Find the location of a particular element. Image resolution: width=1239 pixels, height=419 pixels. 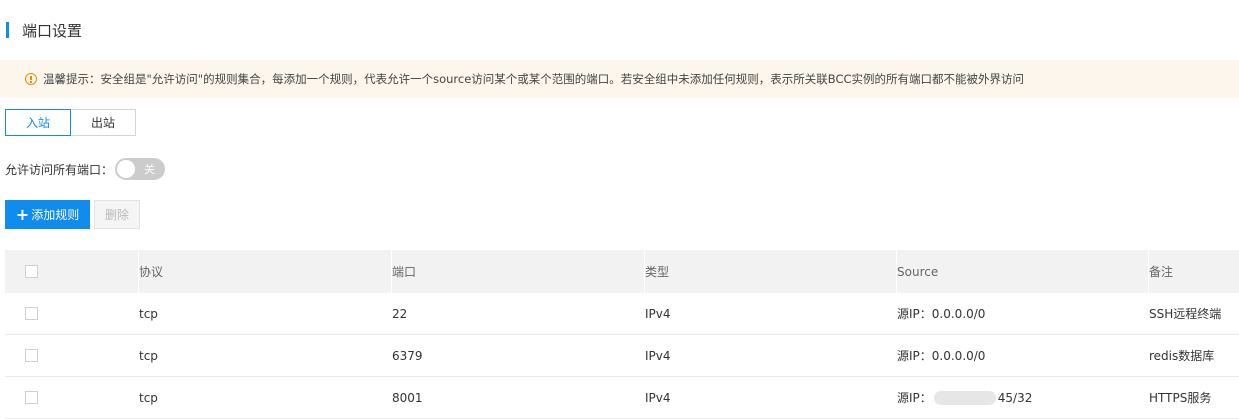

header-checkbox-cell is located at coordinates (72, 271).